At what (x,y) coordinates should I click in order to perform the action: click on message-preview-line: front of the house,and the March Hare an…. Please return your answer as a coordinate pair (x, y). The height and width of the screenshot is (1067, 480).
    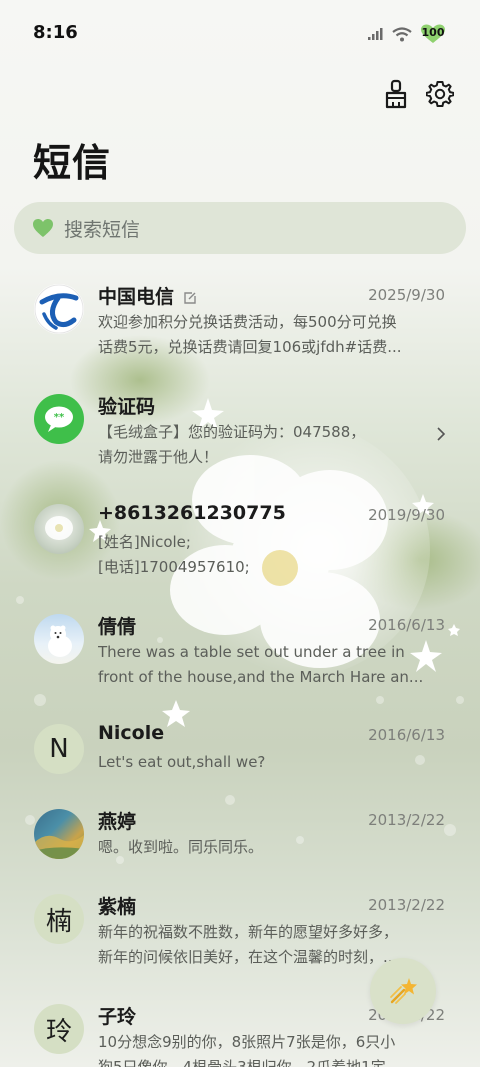
    Looking at the image, I should click on (261, 677).